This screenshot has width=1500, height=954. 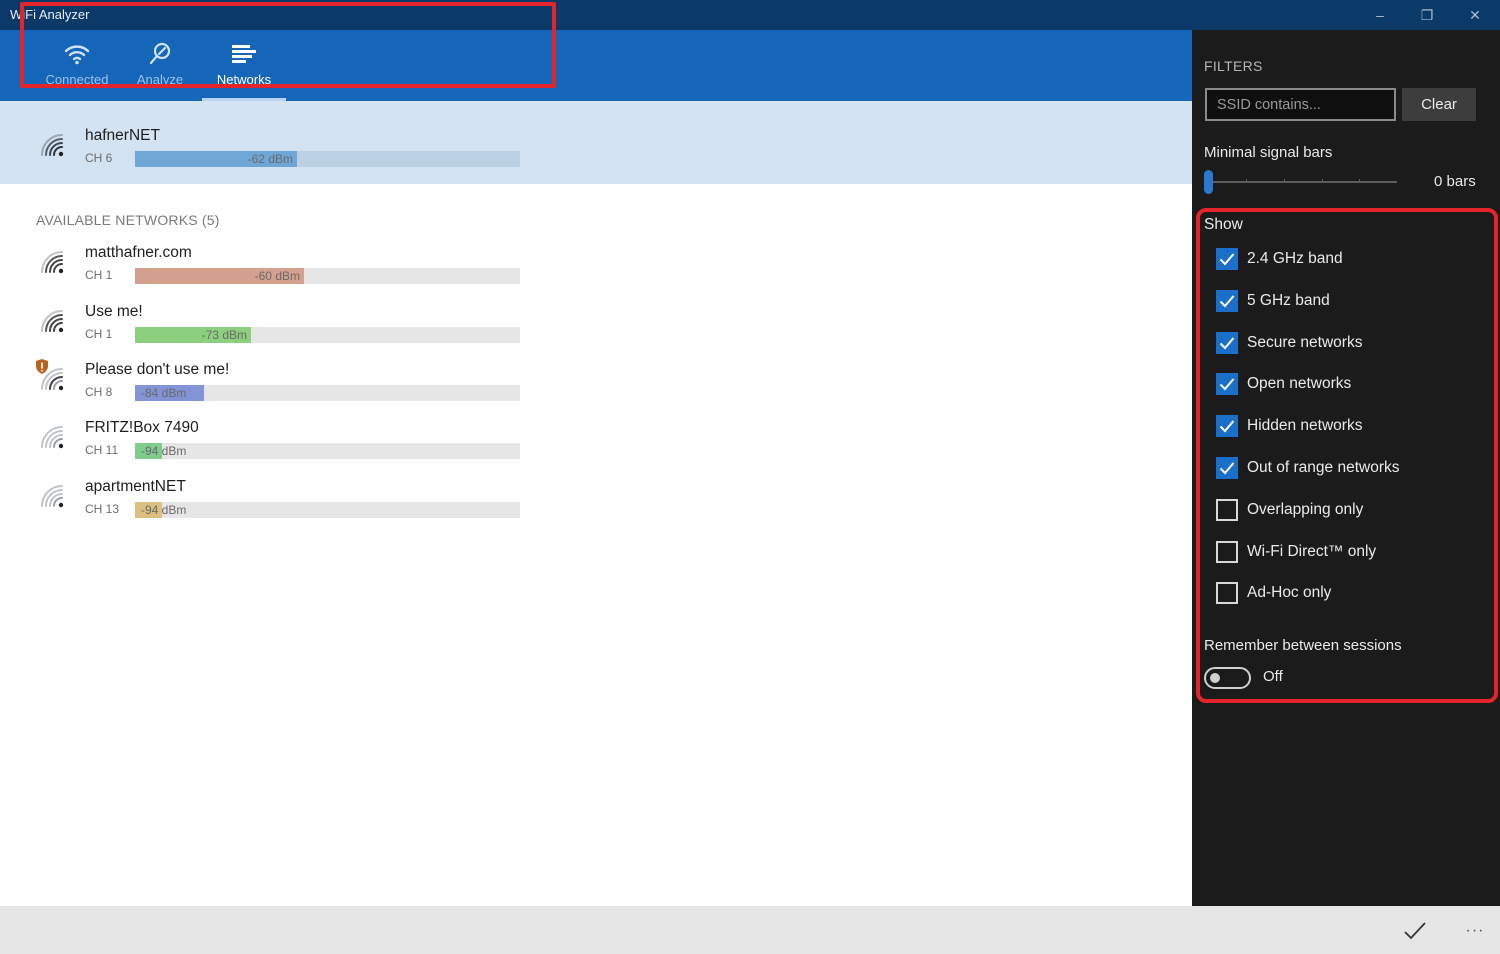 What do you see at coordinates (1455, 181) in the screenshot?
I see `min-signal-bars-value: 0 bars` at bounding box center [1455, 181].